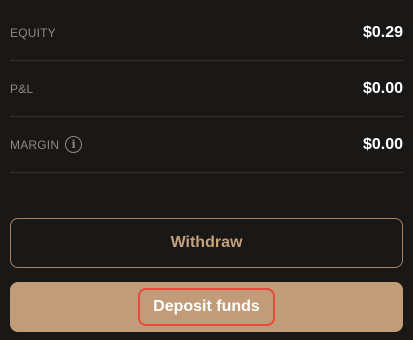 The image size is (413, 340). Describe the element at coordinates (74, 144) in the screenshot. I see `info-icon: i` at that location.